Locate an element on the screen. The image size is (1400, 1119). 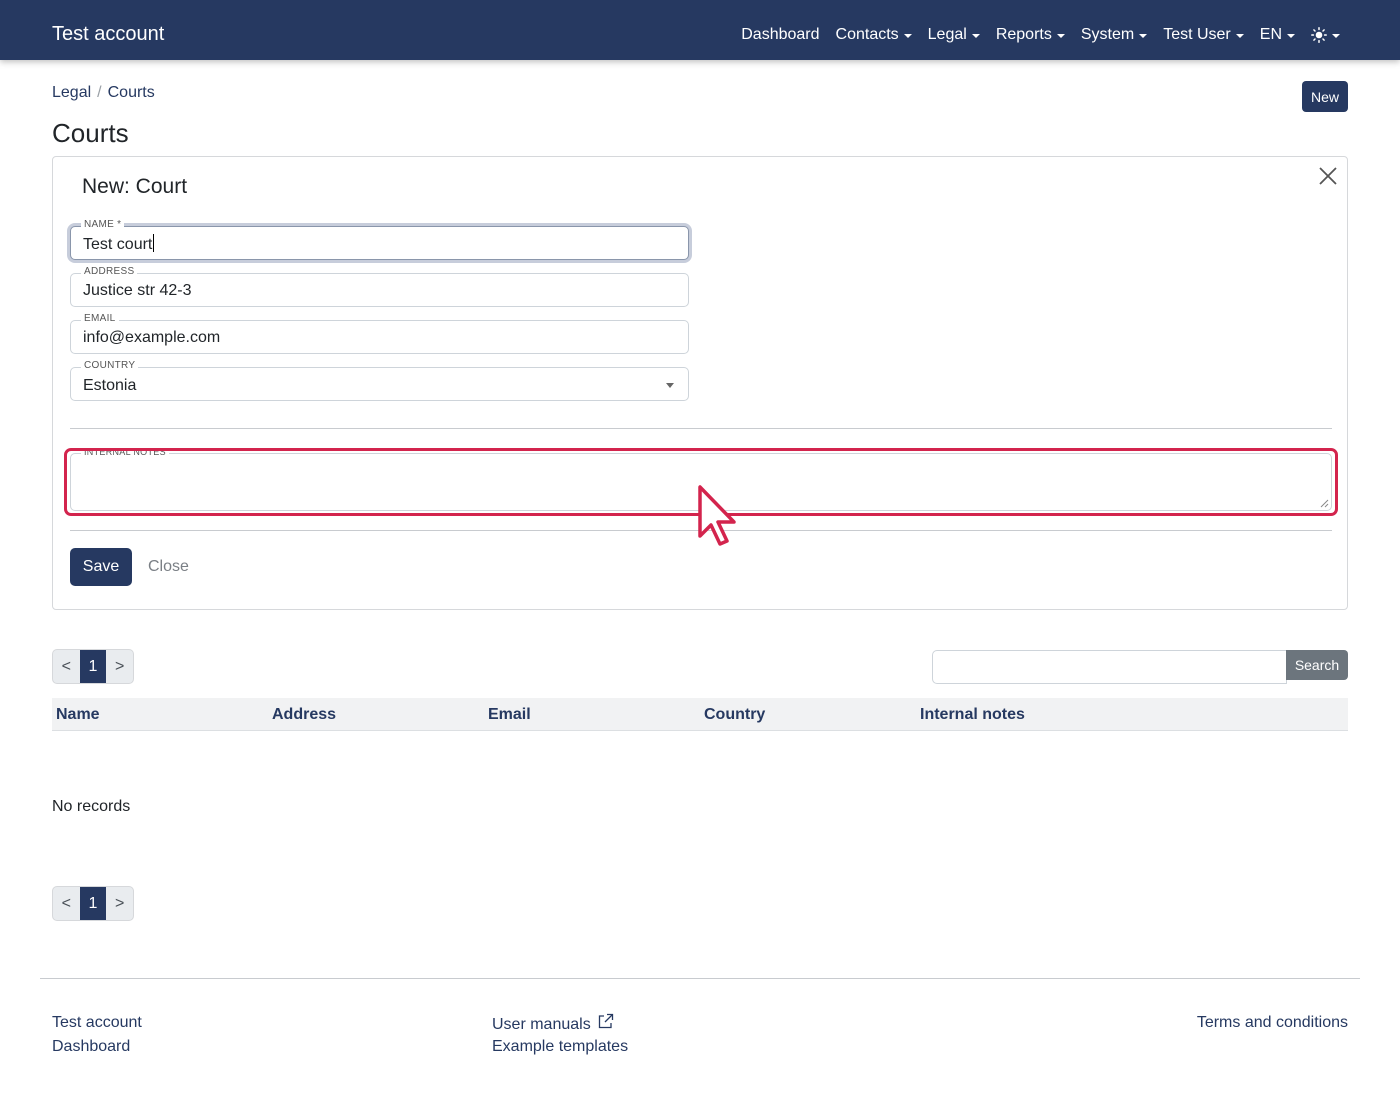
column-header-internal-notes: Internal notes is located at coordinates (972, 715).